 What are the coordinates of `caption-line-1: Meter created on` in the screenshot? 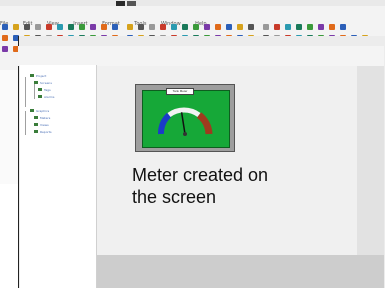 It's located at (200, 175).